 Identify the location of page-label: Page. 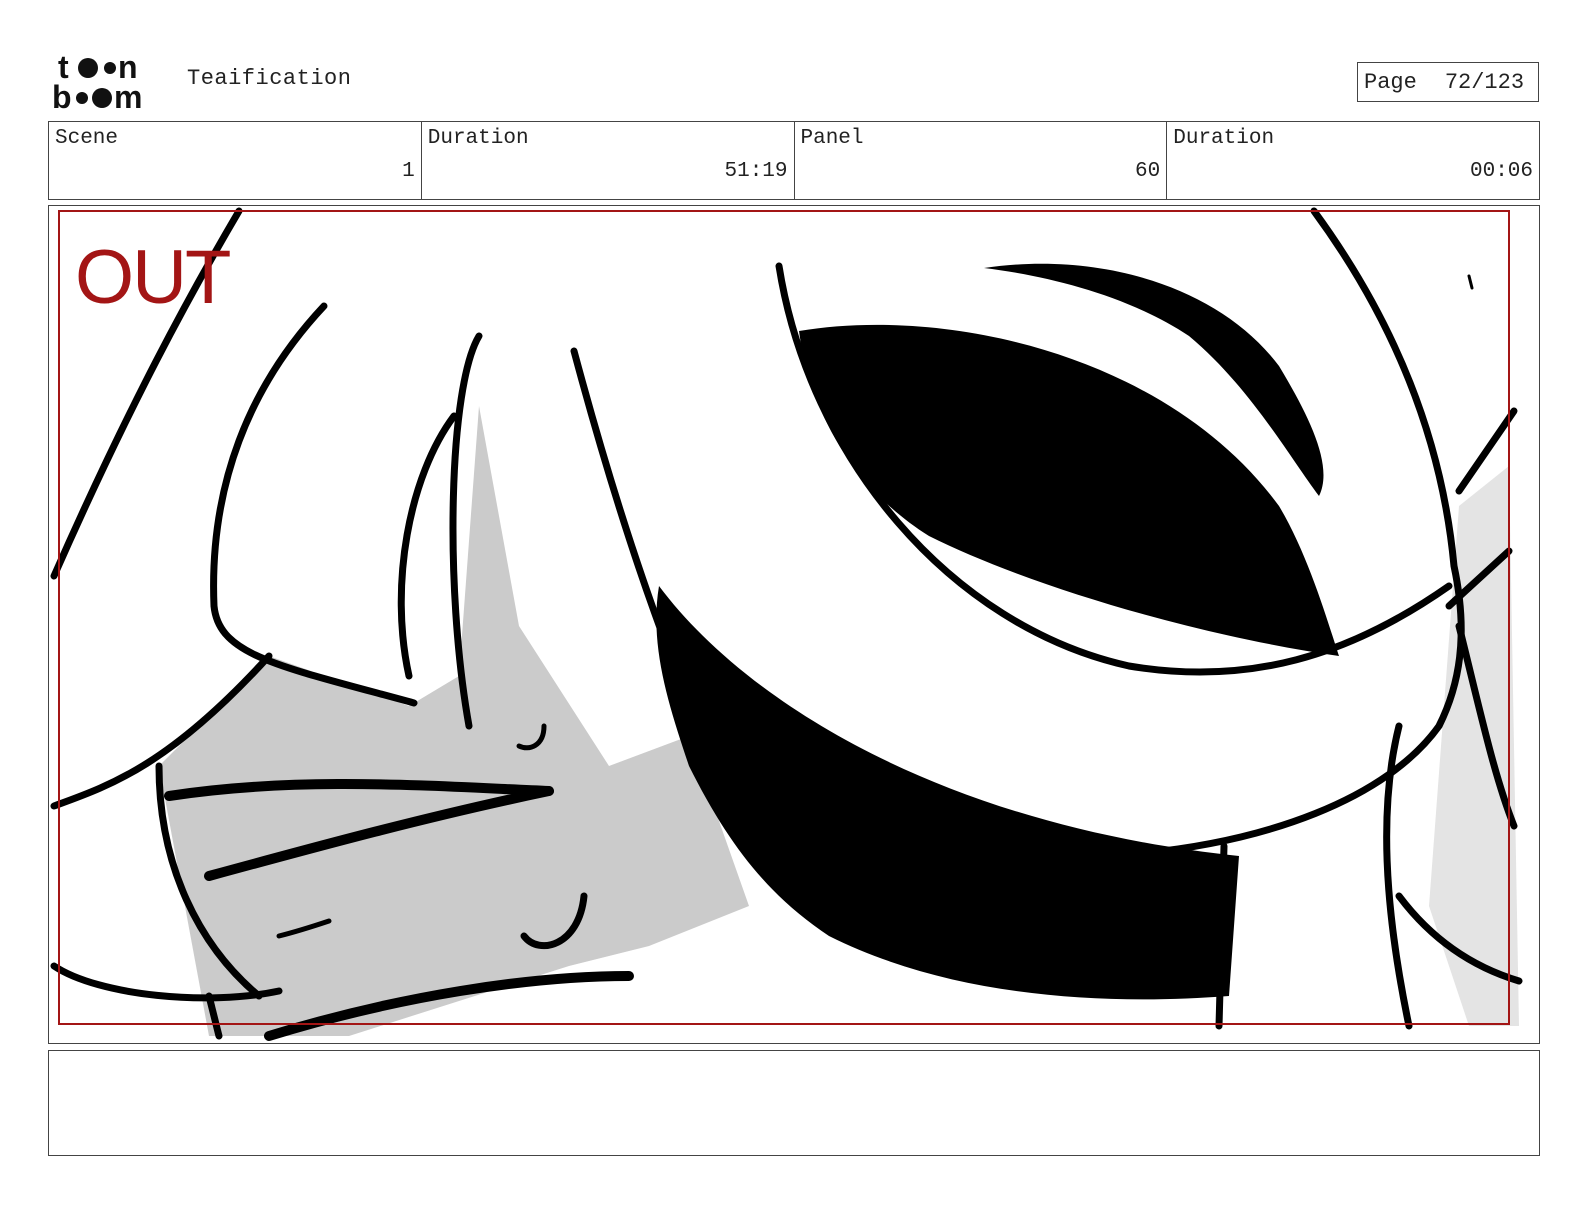
(1390, 82).